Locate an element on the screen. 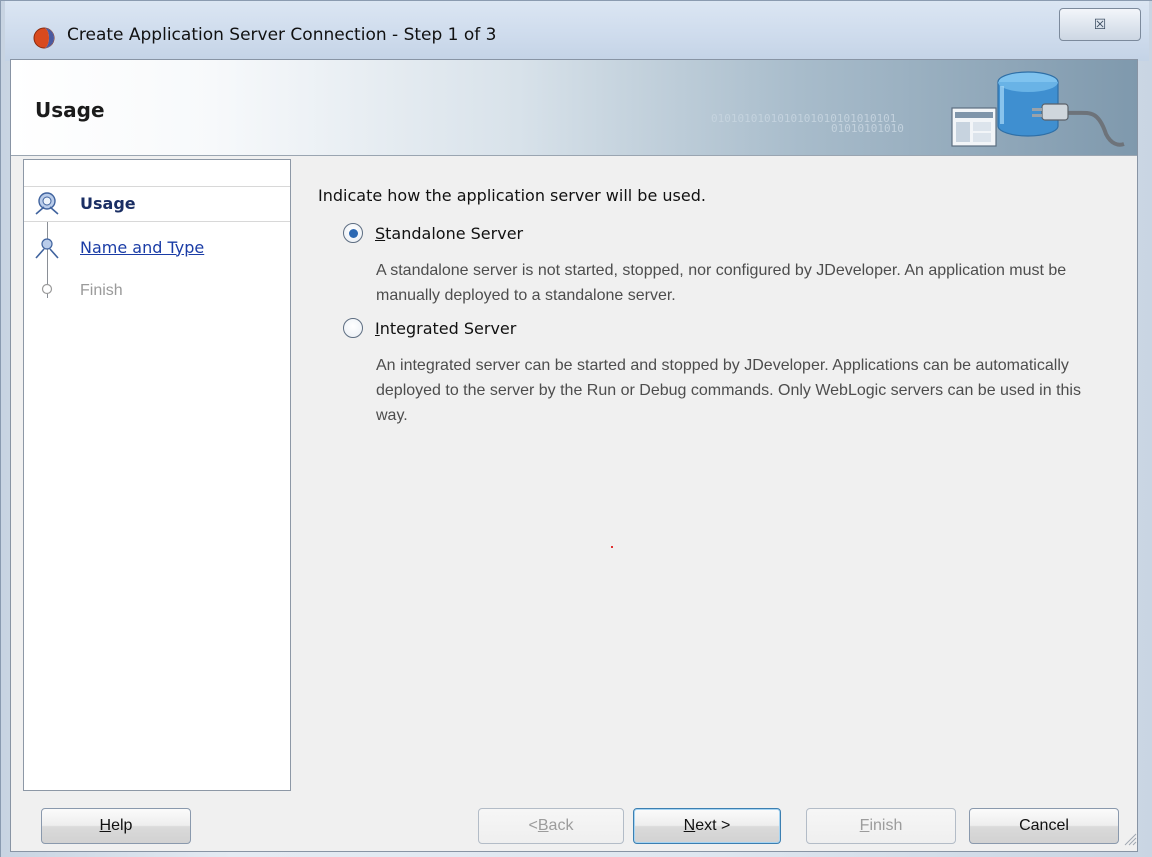 The width and height of the screenshot is (1152, 857). nav-item-usage: Usage is located at coordinates (157, 204).